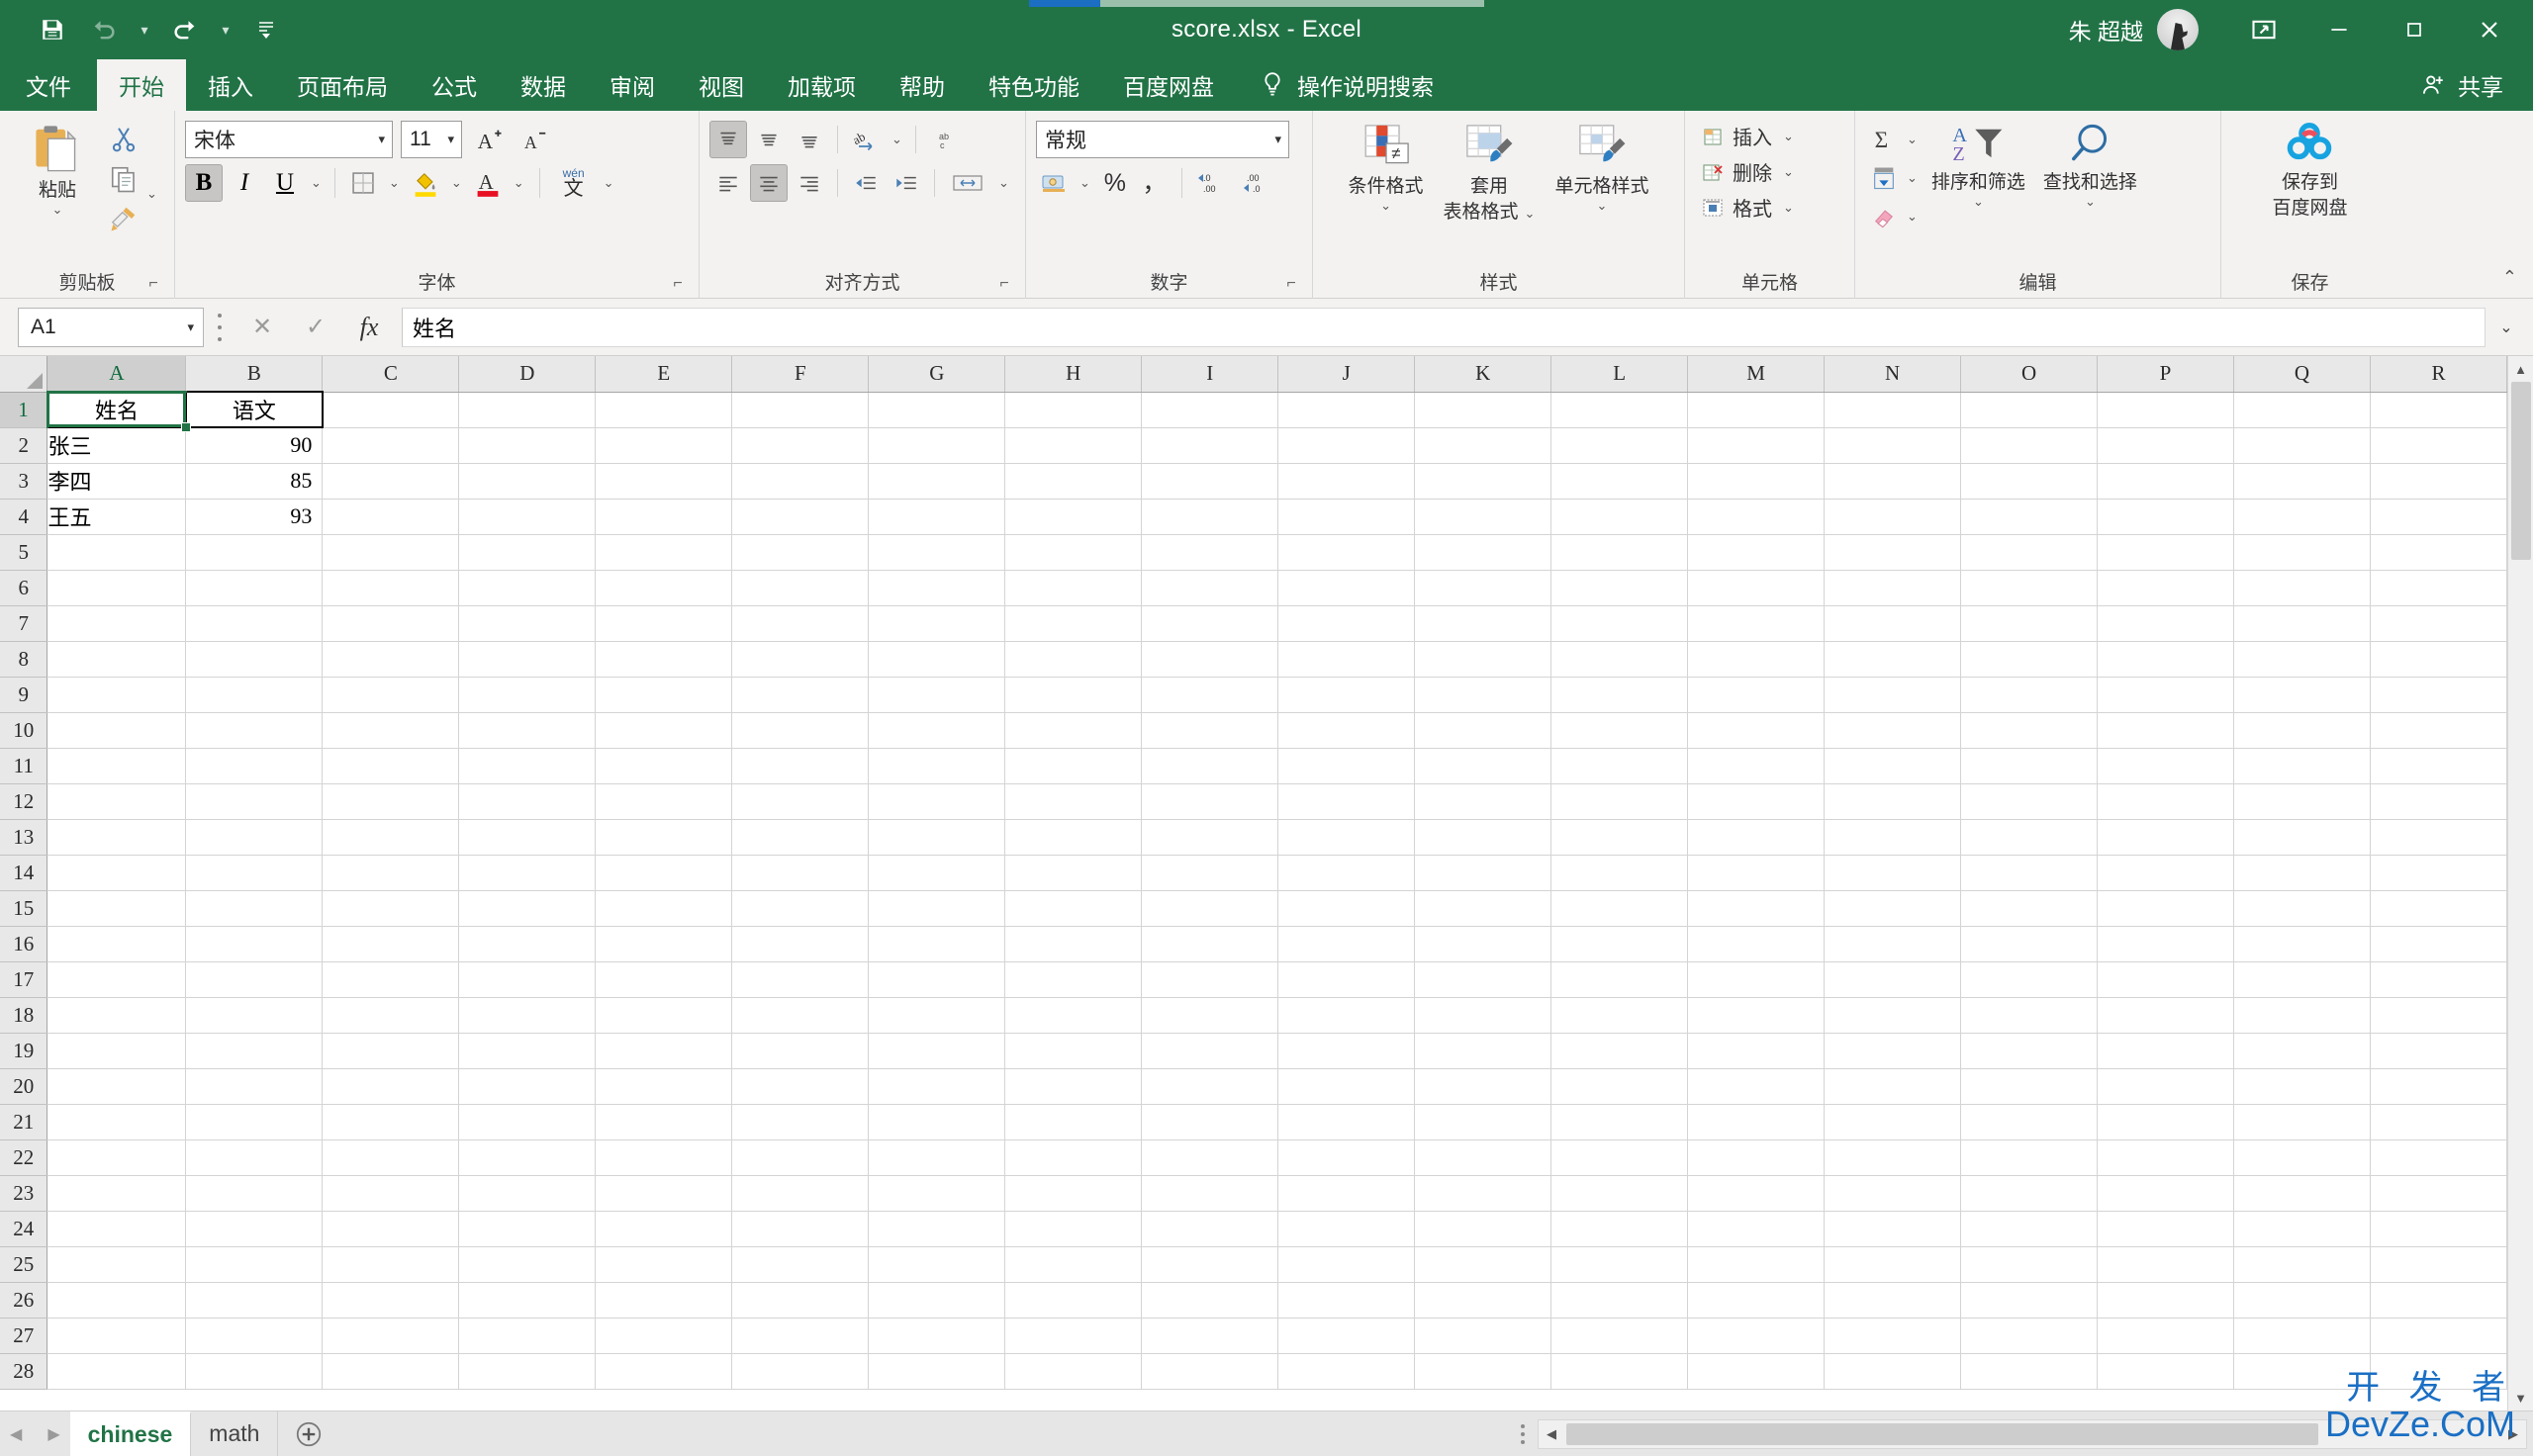 The height and width of the screenshot is (1456, 2533). I want to click on column-header-e: E, so click(664, 374).